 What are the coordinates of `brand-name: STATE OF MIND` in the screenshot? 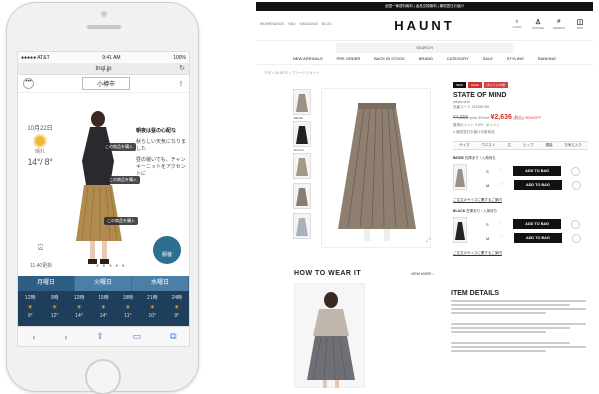 It's located at (520, 95).